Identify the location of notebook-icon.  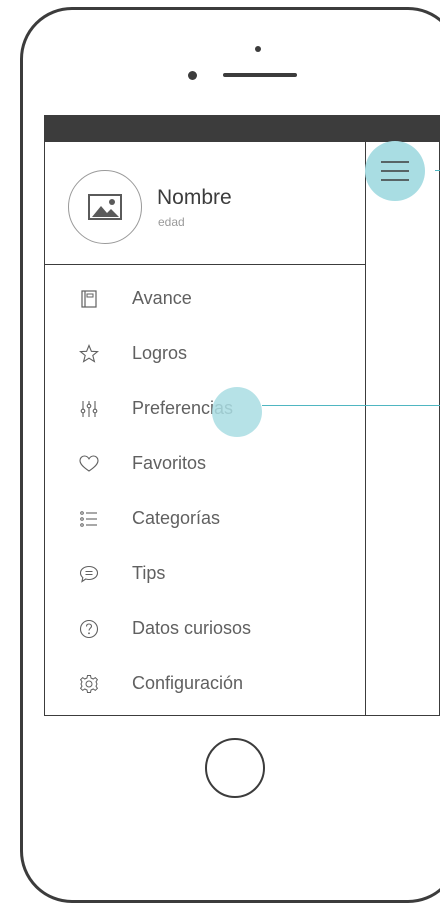
(89, 299).